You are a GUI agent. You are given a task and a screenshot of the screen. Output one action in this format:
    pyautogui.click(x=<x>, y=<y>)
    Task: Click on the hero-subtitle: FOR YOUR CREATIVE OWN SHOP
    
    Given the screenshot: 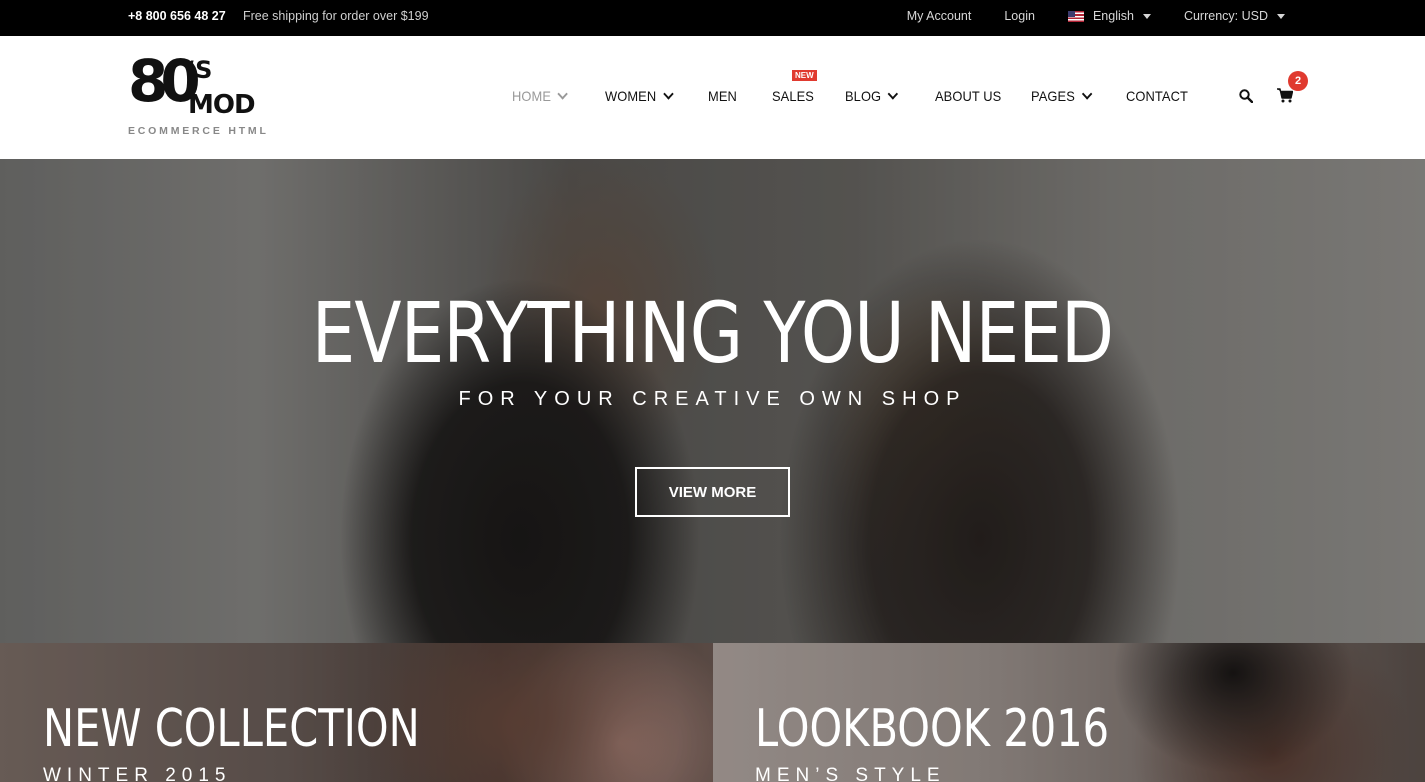 What is the action you would take?
    pyautogui.click(x=712, y=399)
    